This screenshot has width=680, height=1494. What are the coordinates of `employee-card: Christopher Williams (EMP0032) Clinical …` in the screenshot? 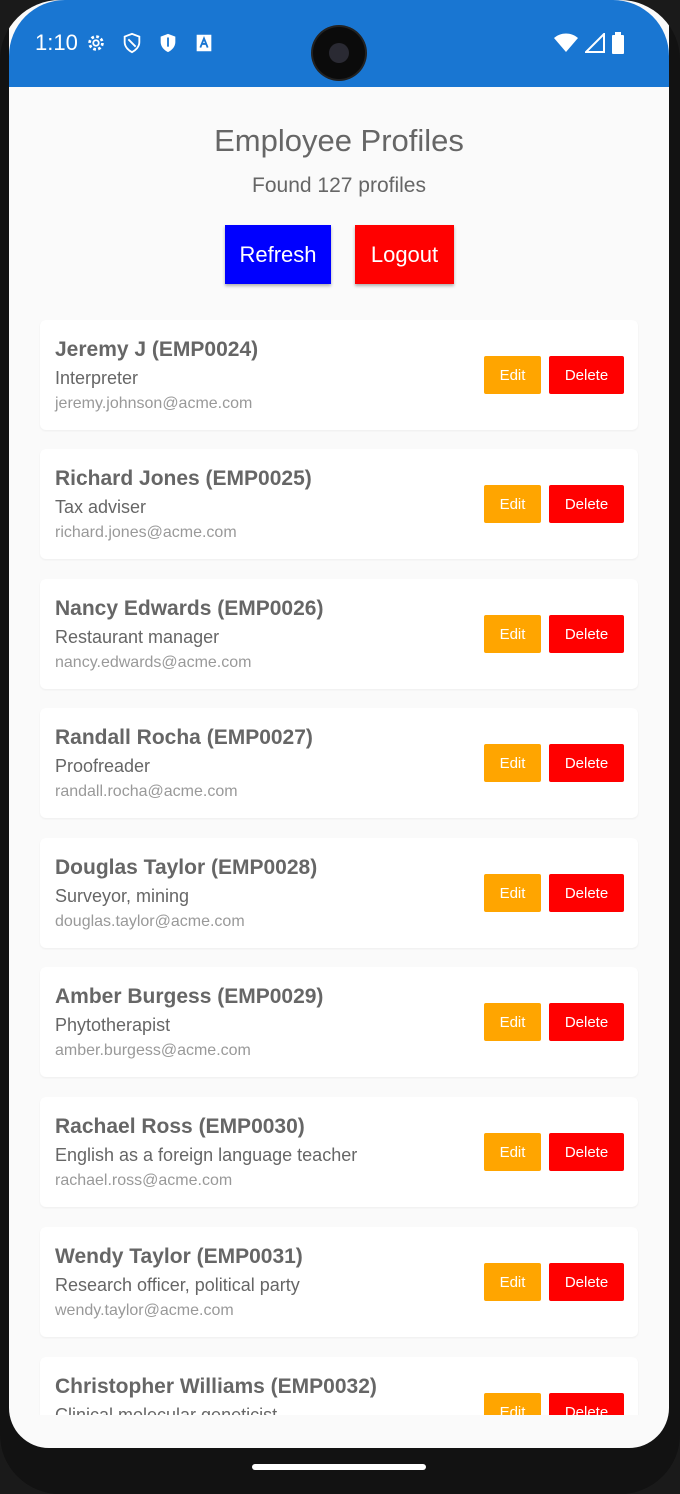 It's located at (339, 1386).